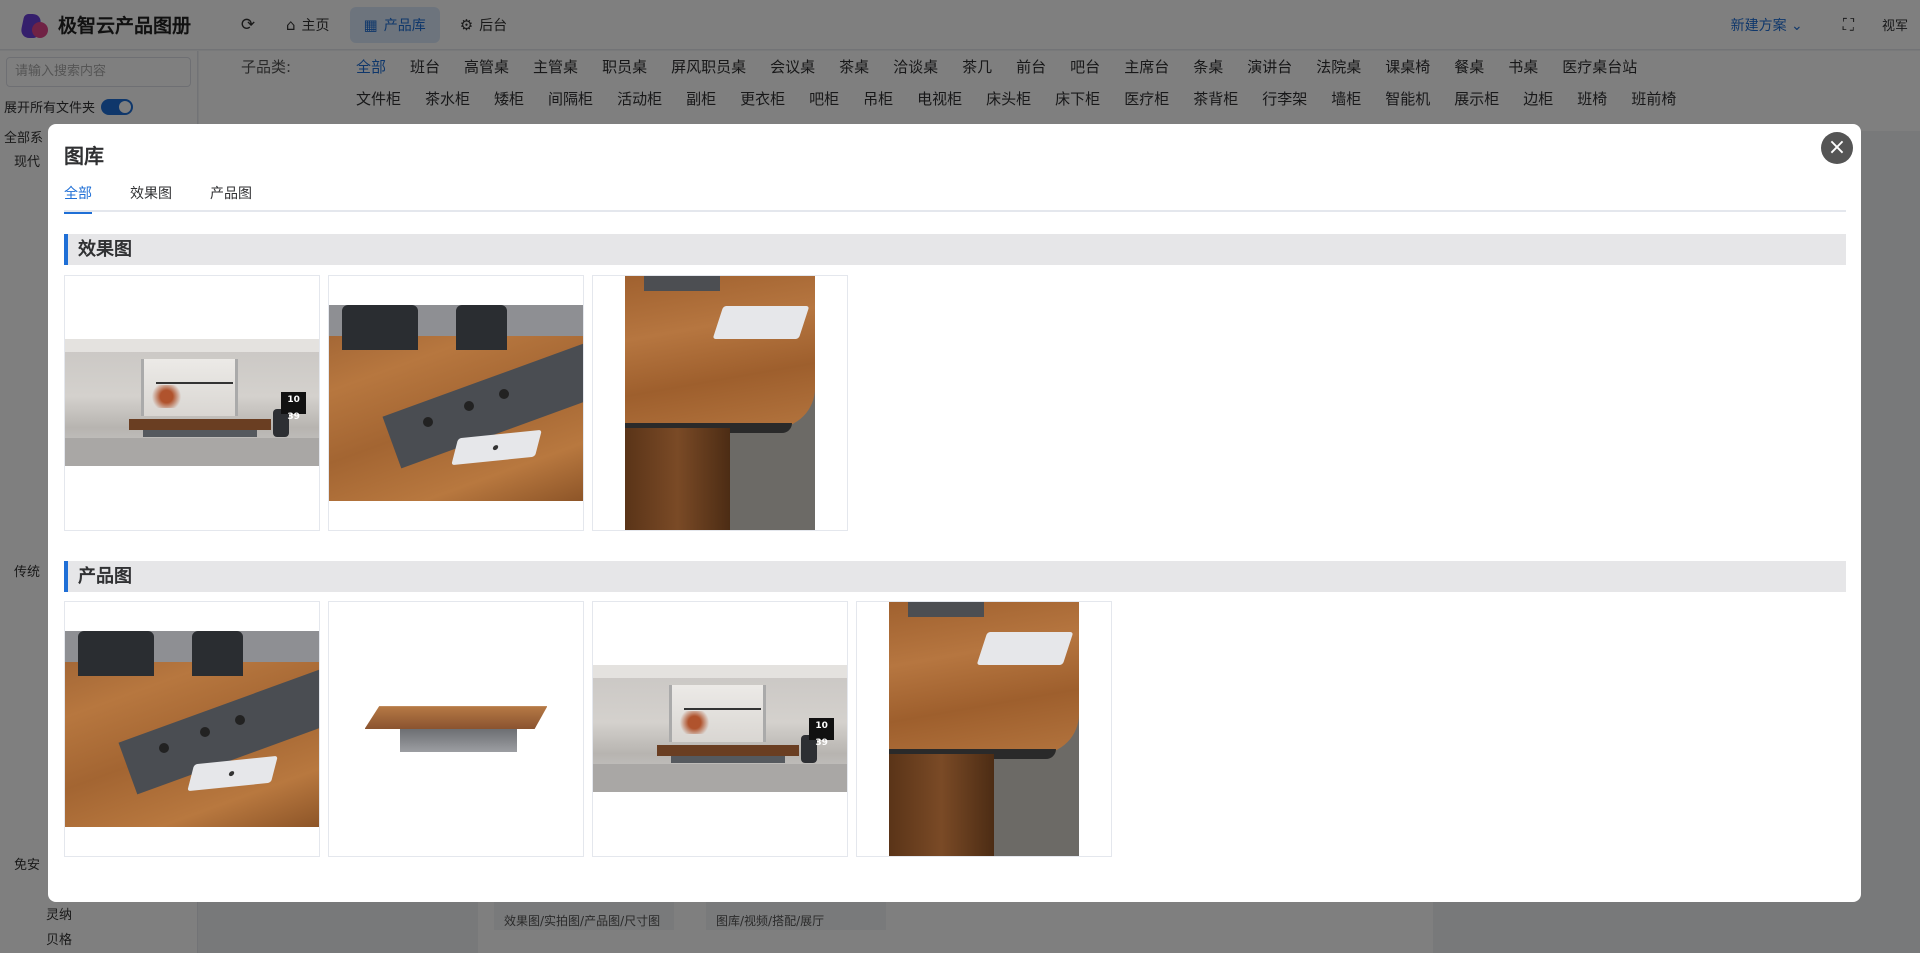  Describe the element at coordinates (1837, 148) in the screenshot. I see `close-icon: ×` at that location.